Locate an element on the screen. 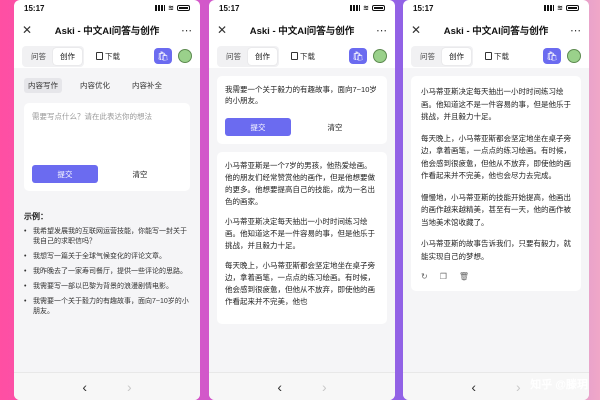 The width and height of the screenshot is (600, 400). copy-icon: ❐ is located at coordinates (443, 276).